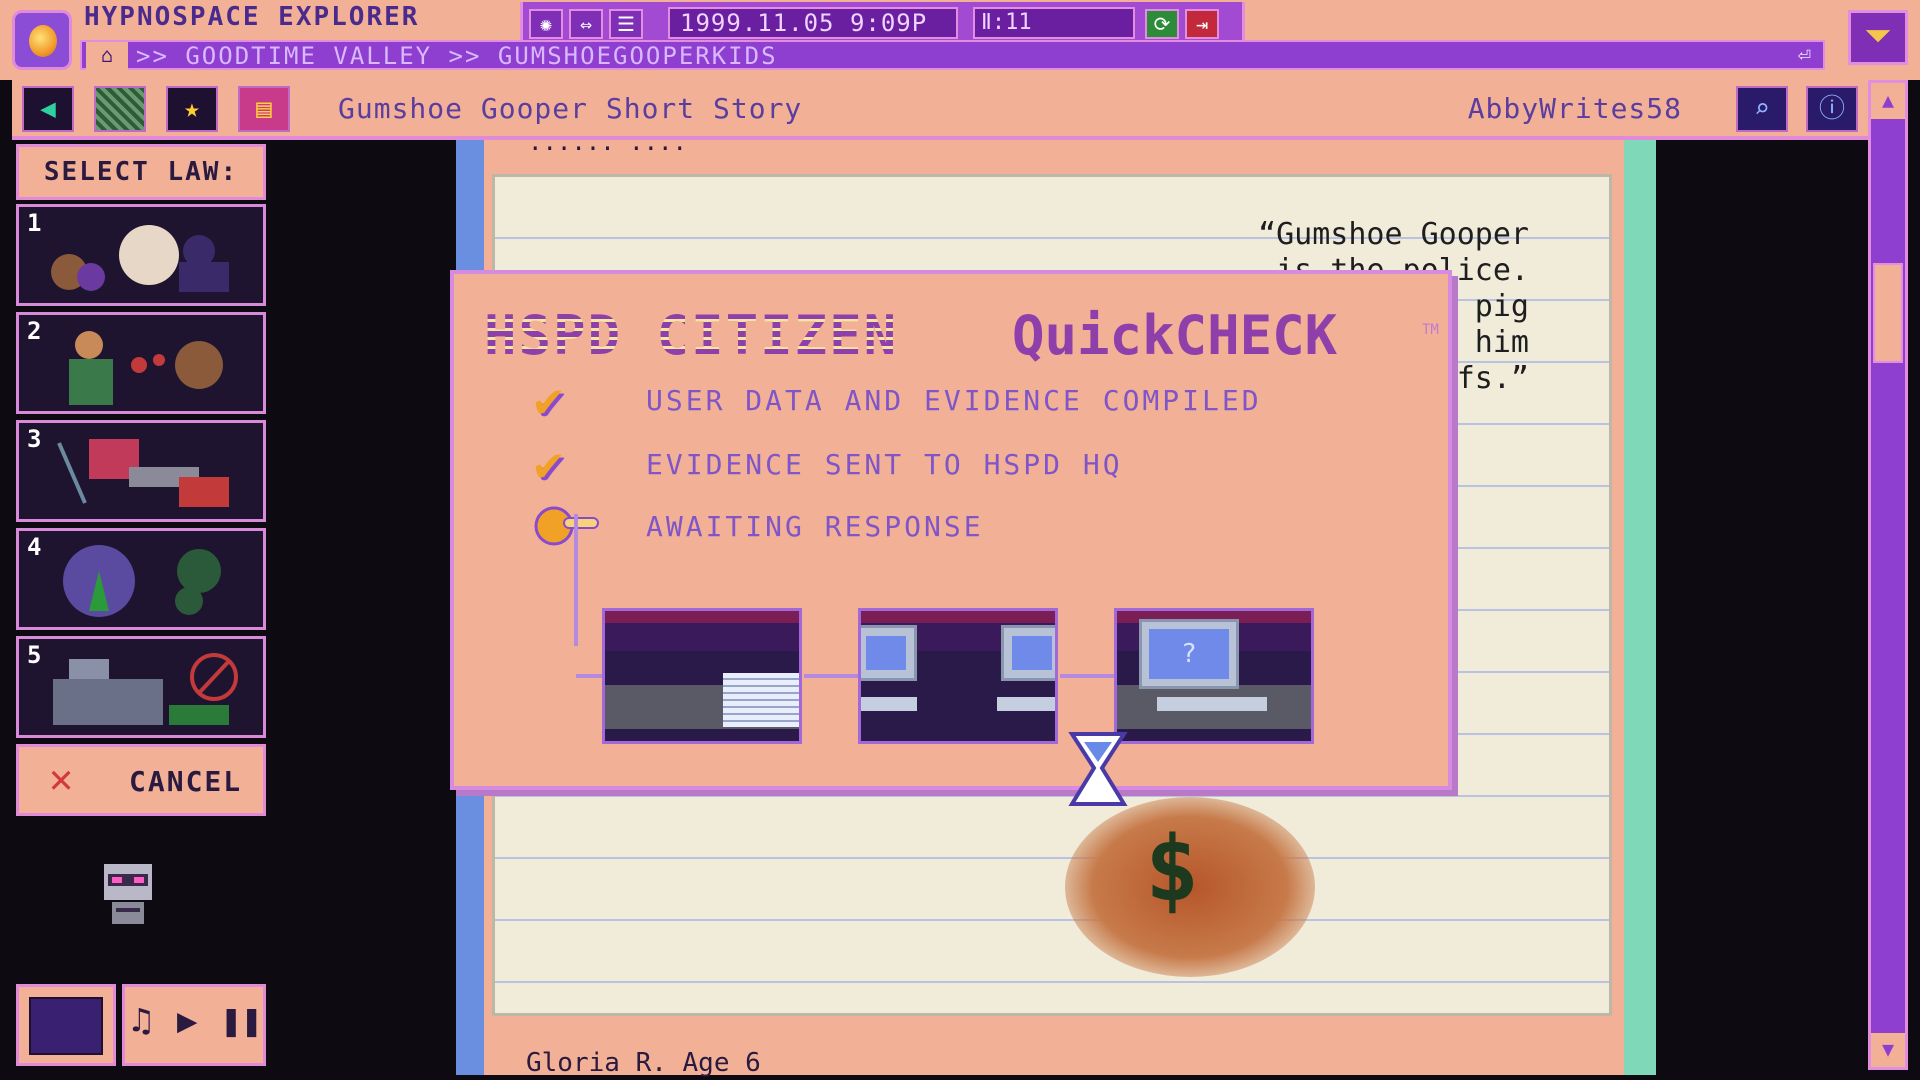  I want to click on dialog-title-hspd: HSPD CITIZEN, so click(691, 335).